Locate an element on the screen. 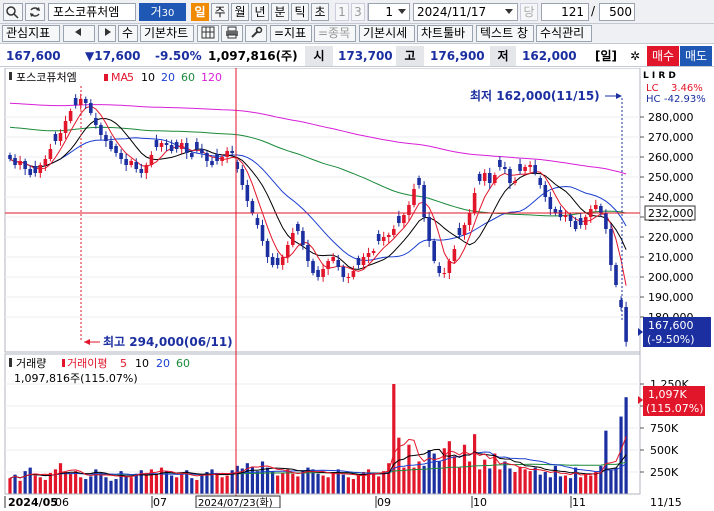  period-year-button: 년 is located at coordinates (260, 12).